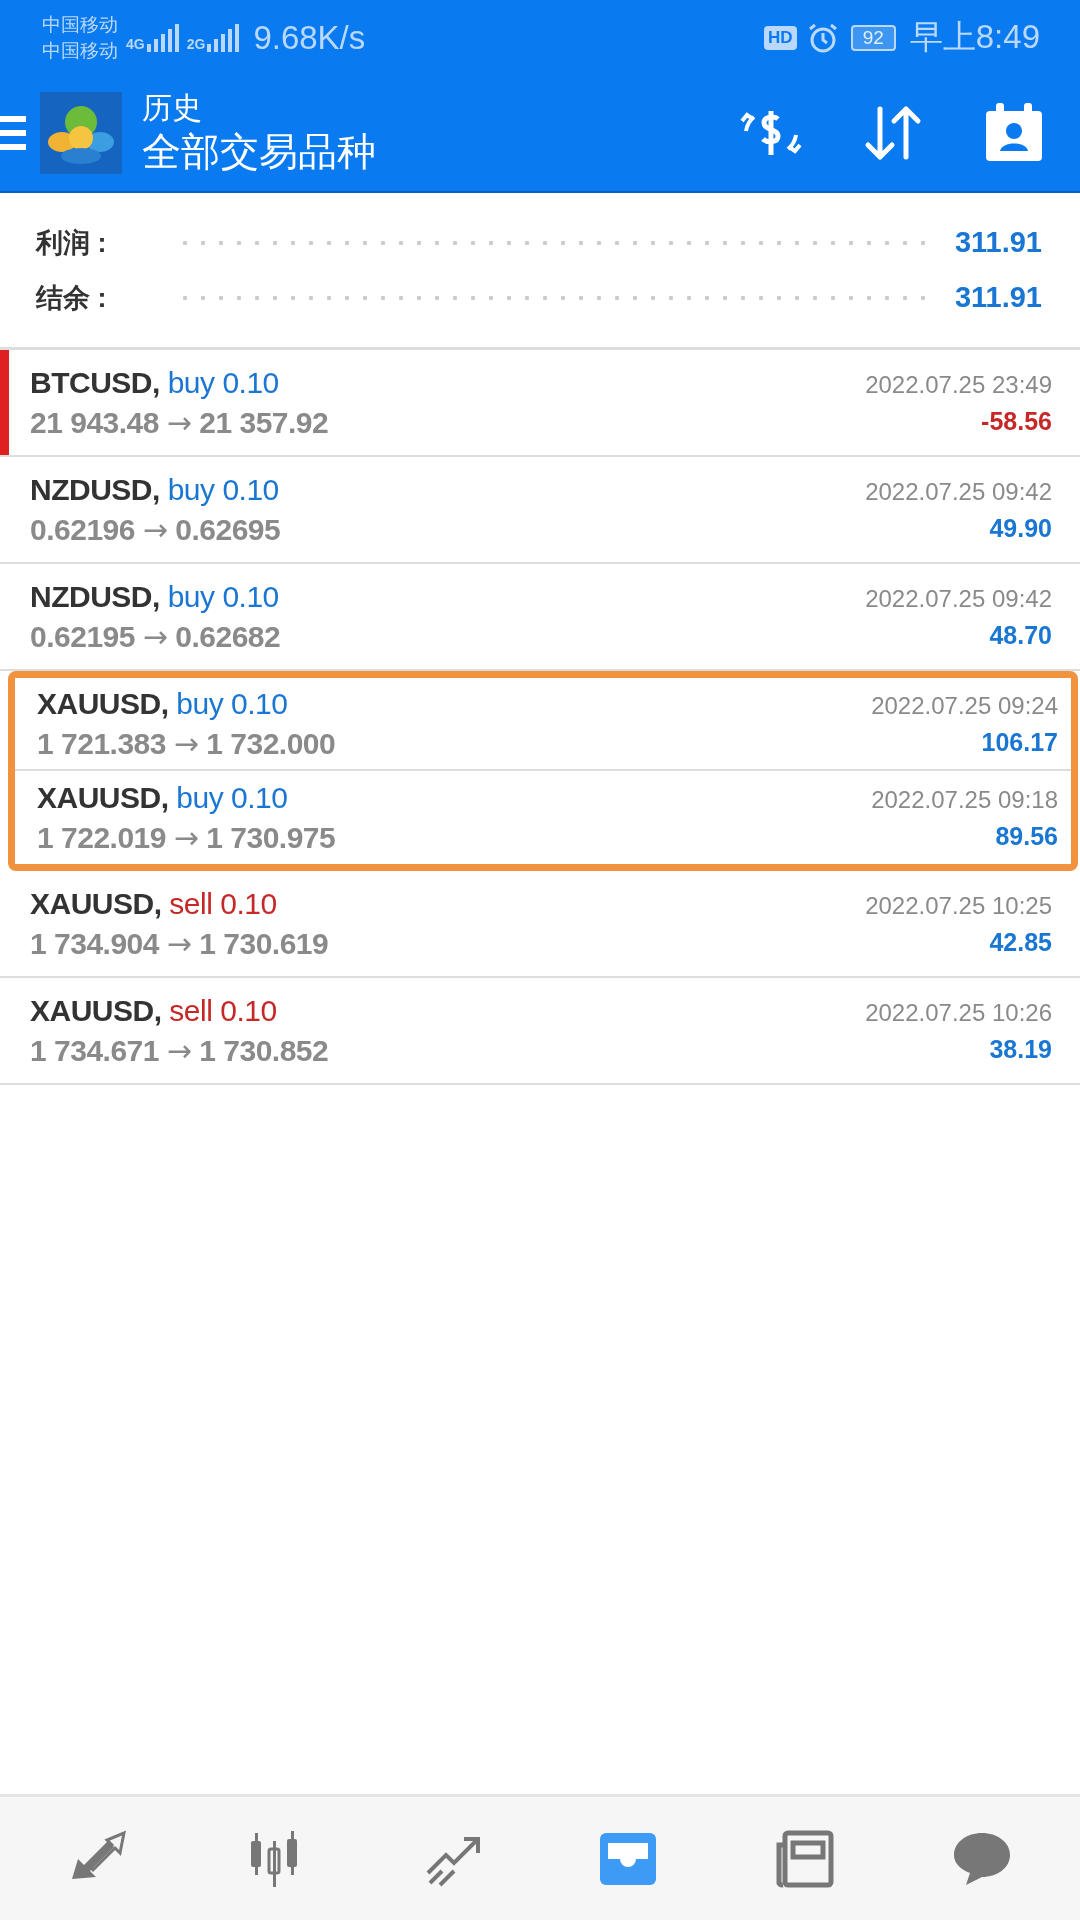 Image resolution: width=1080 pixels, height=1920 pixels. Describe the element at coordinates (780, 37) in the screenshot. I see `hd-badge: HD` at that location.